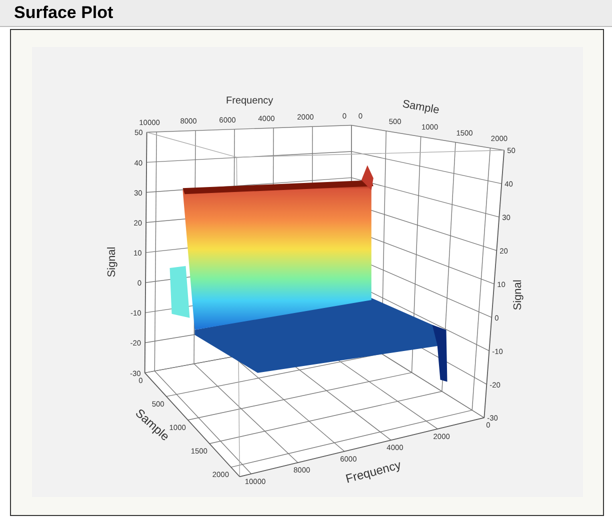 The image size is (612, 519). I want to click on axis-title: Frequency, so click(250, 100).